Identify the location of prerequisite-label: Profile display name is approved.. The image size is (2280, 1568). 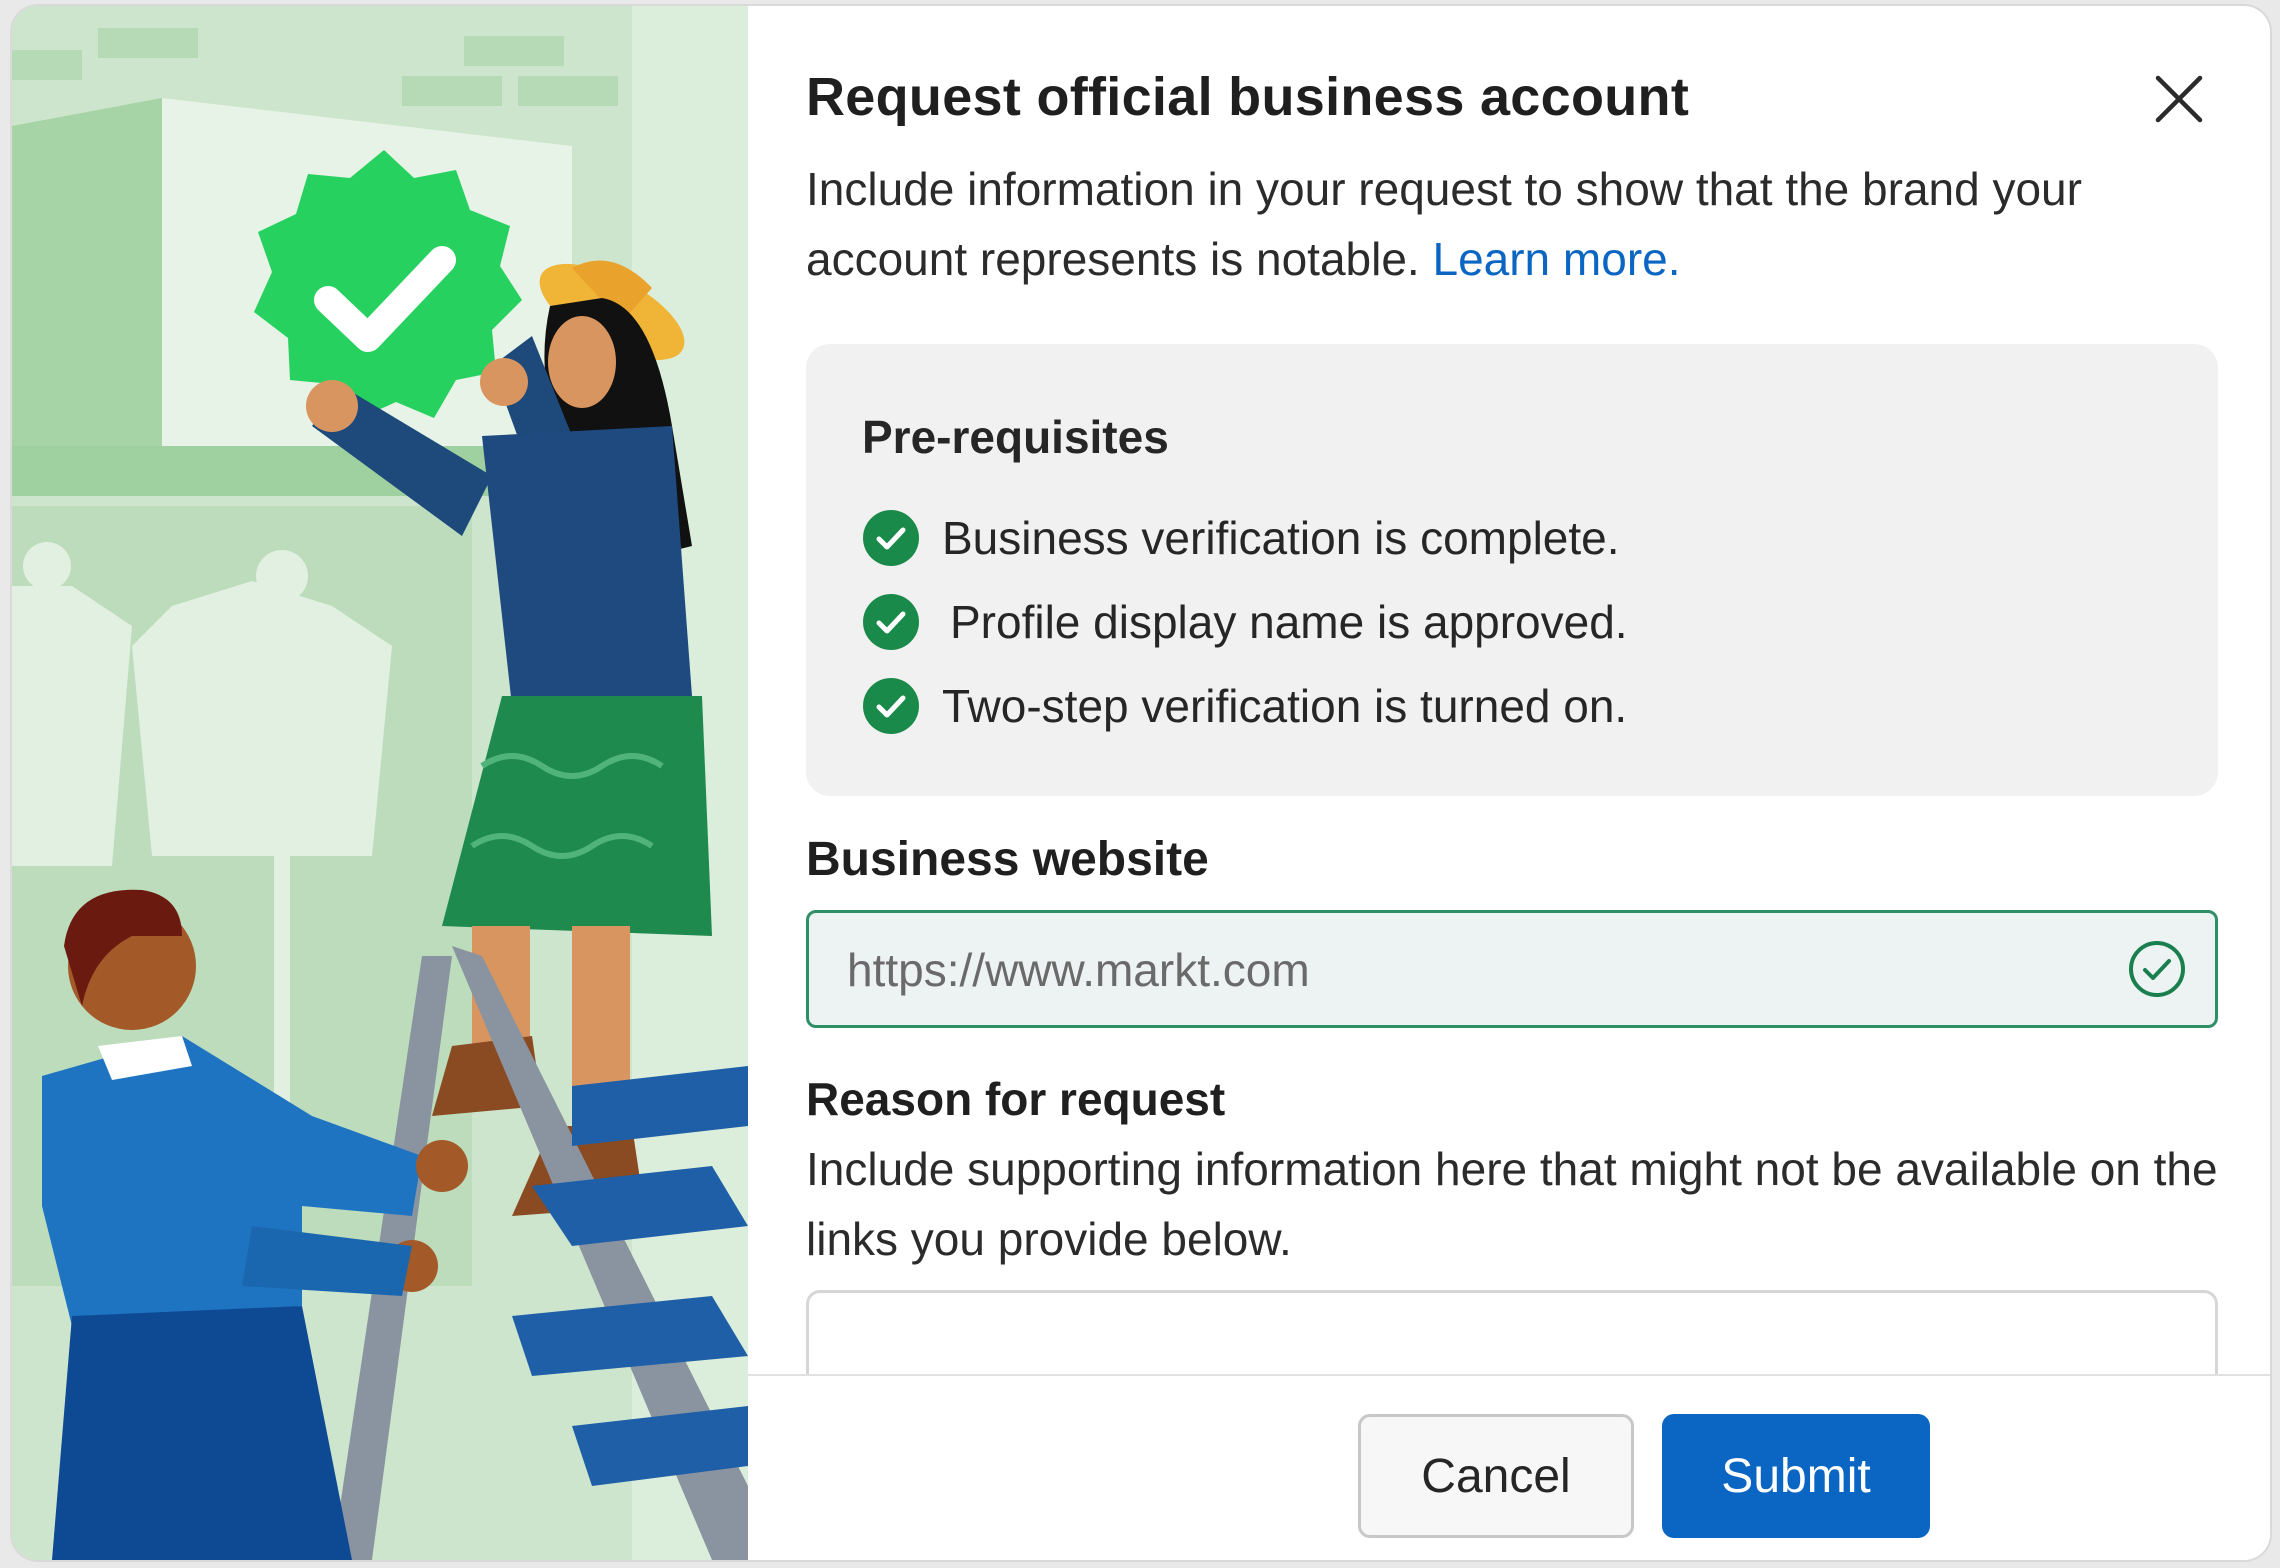
(1289, 622).